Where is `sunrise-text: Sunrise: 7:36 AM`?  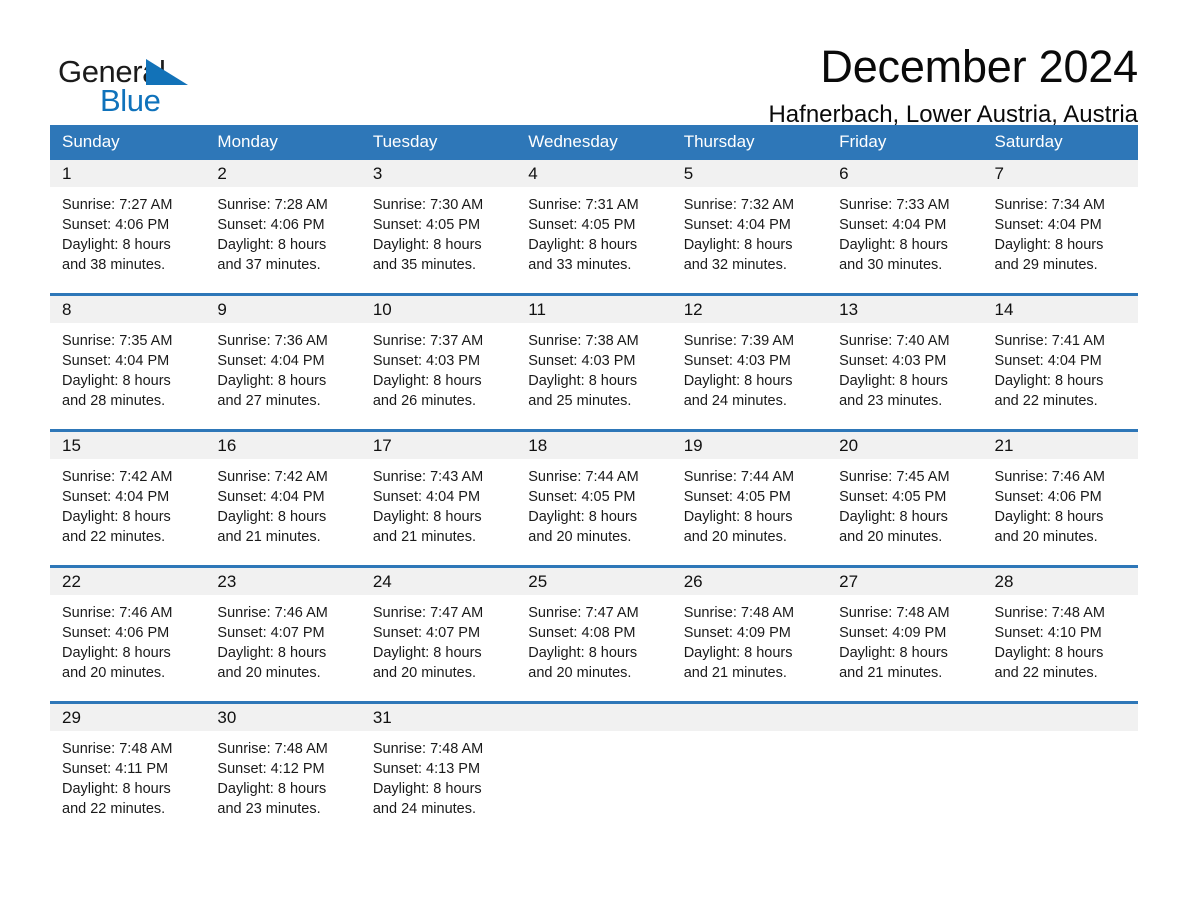
sunrise-text: Sunrise: 7:36 AM is located at coordinates (272, 341).